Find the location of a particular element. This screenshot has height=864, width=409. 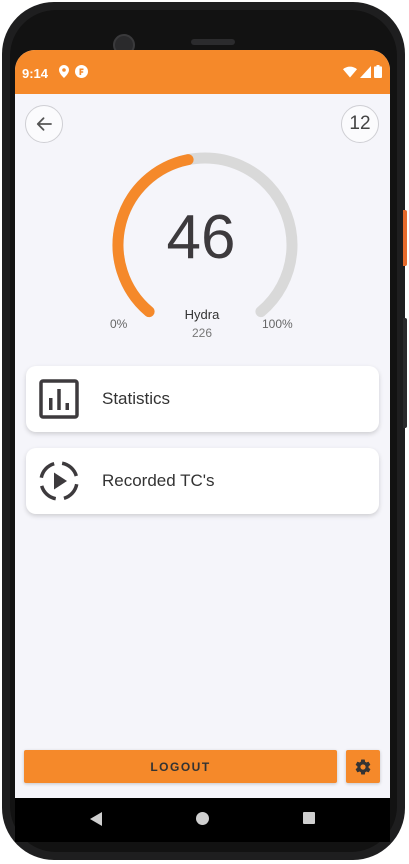

play-circle-dashed-icon is located at coordinates (59, 481).